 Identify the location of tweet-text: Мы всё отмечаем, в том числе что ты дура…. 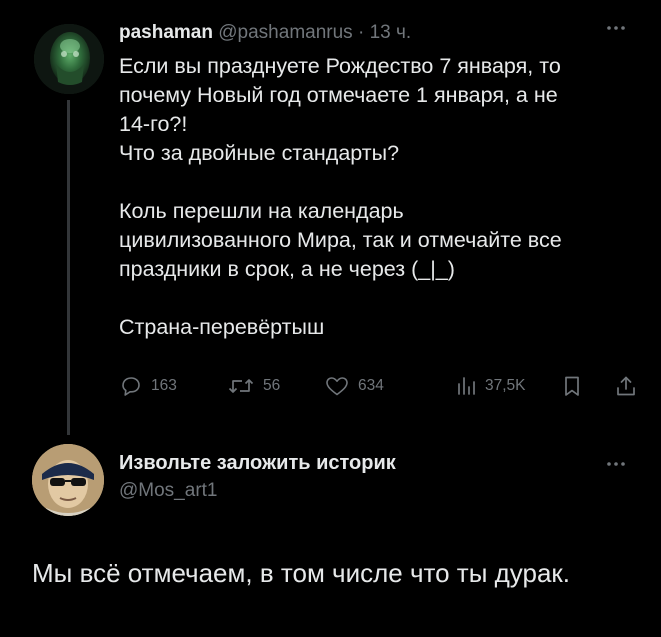
(301, 573).